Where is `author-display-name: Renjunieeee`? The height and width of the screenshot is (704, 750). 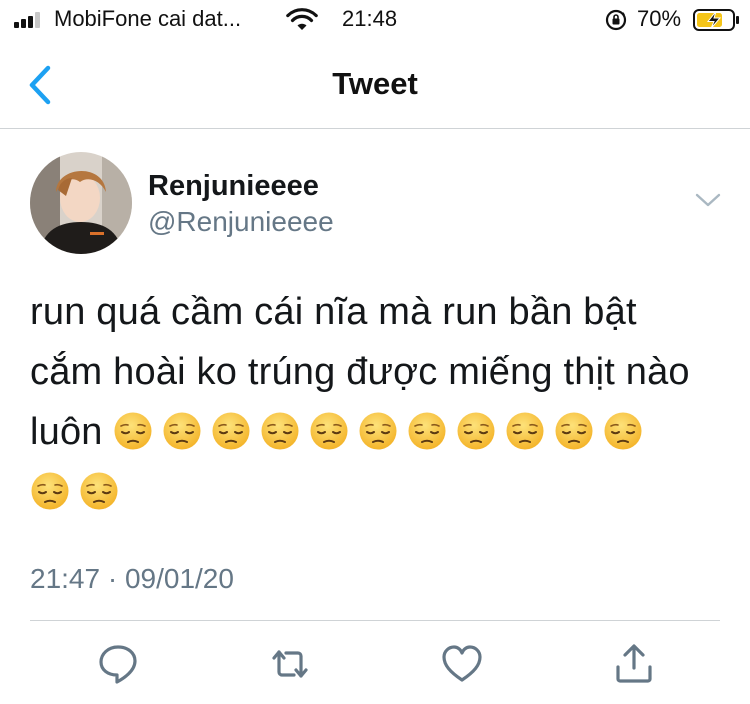
author-display-name: Renjunieeee is located at coordinates (233, 186).